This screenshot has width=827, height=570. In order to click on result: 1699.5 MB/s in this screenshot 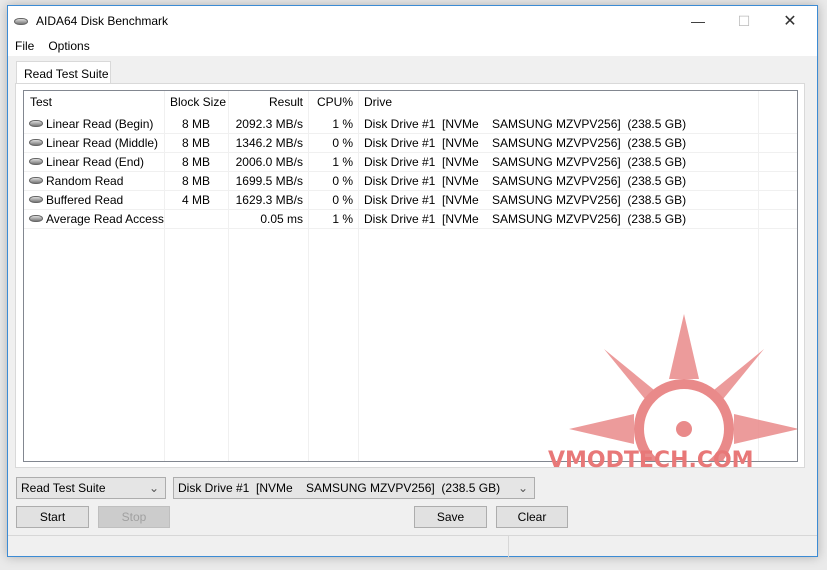, I will do `click(269, 181)`.